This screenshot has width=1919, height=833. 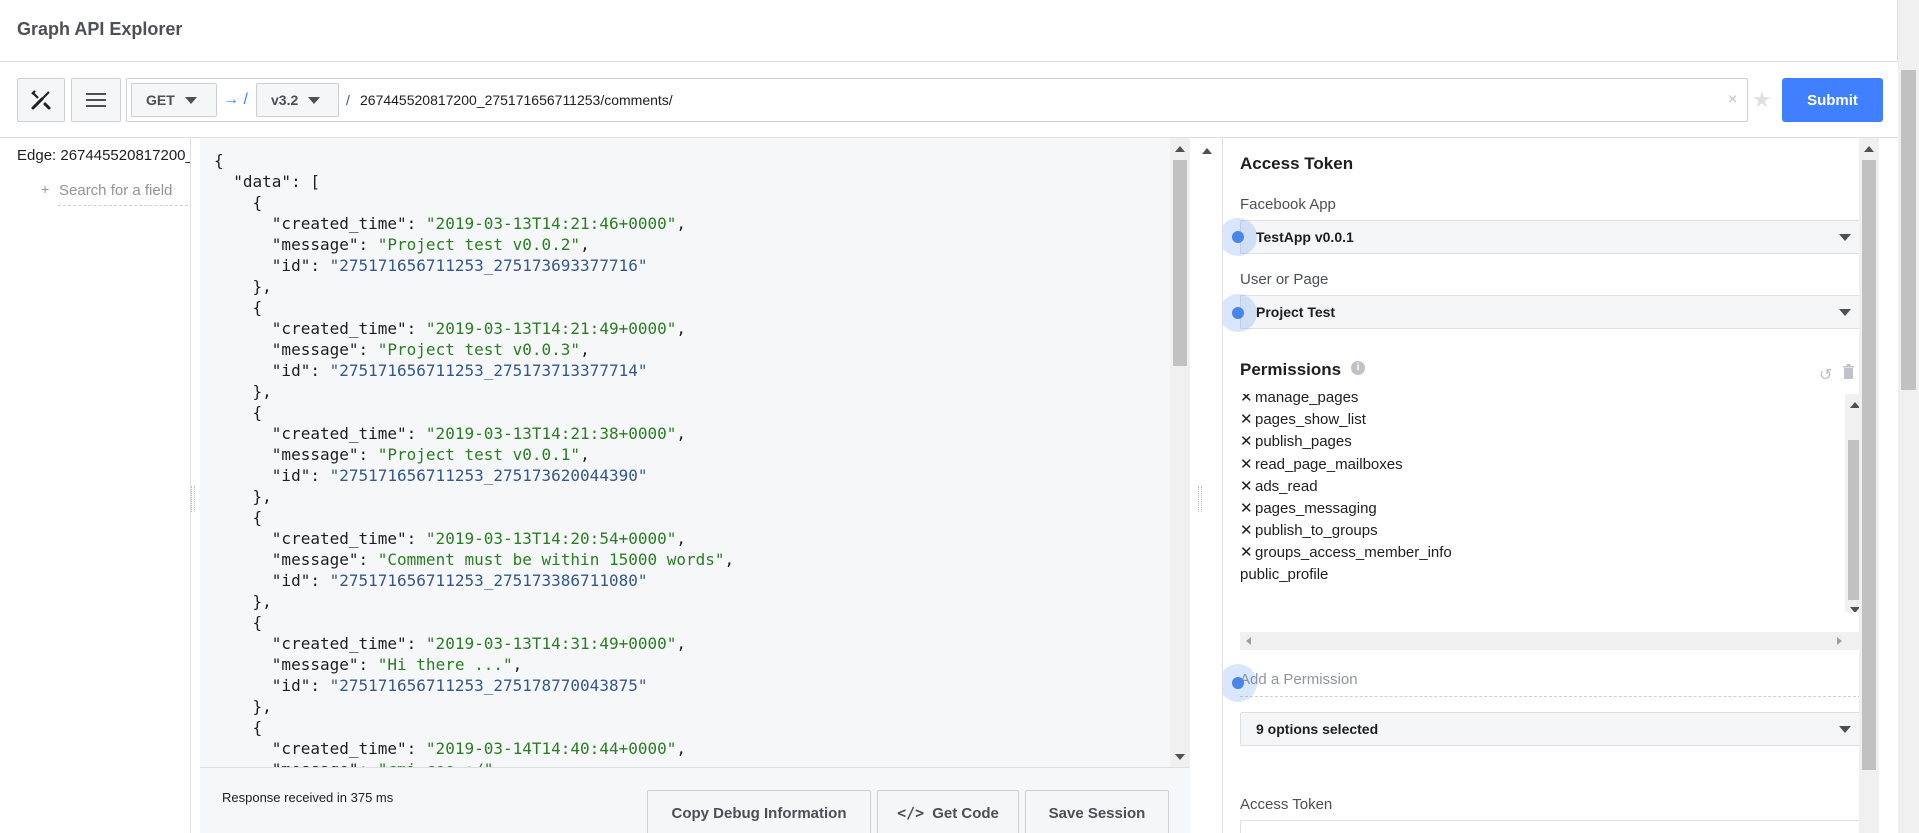 What do you see at coordinates (1288, 204) in the screenshot?
I see `facebook-app-label: Facebook App` at bounding box center [1288, 204].